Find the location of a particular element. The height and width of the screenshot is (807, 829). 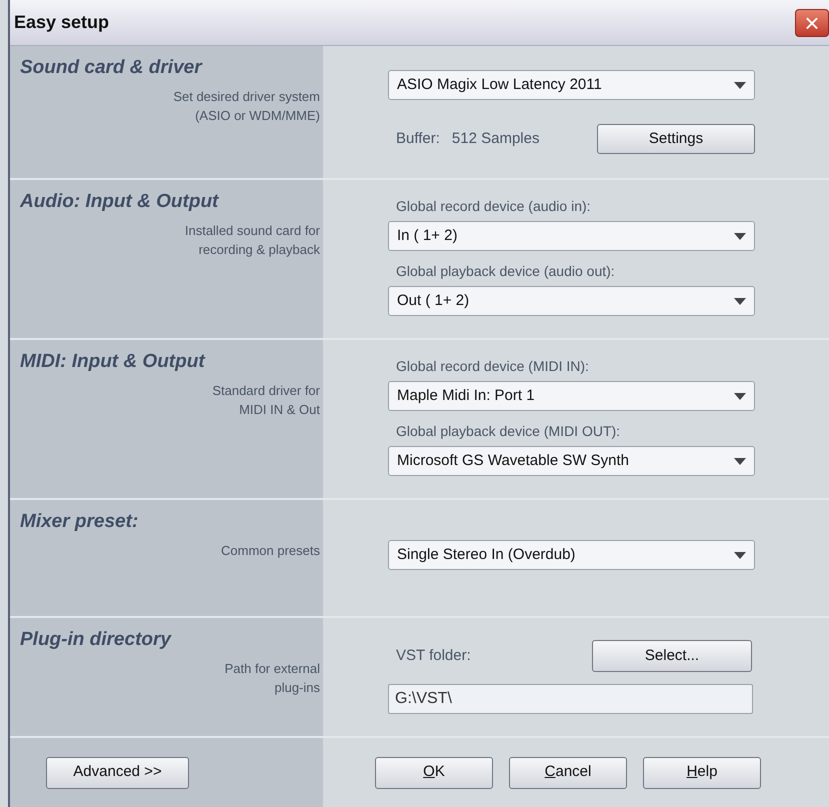

settings-button: Settings is located at coordinates (676, 139).